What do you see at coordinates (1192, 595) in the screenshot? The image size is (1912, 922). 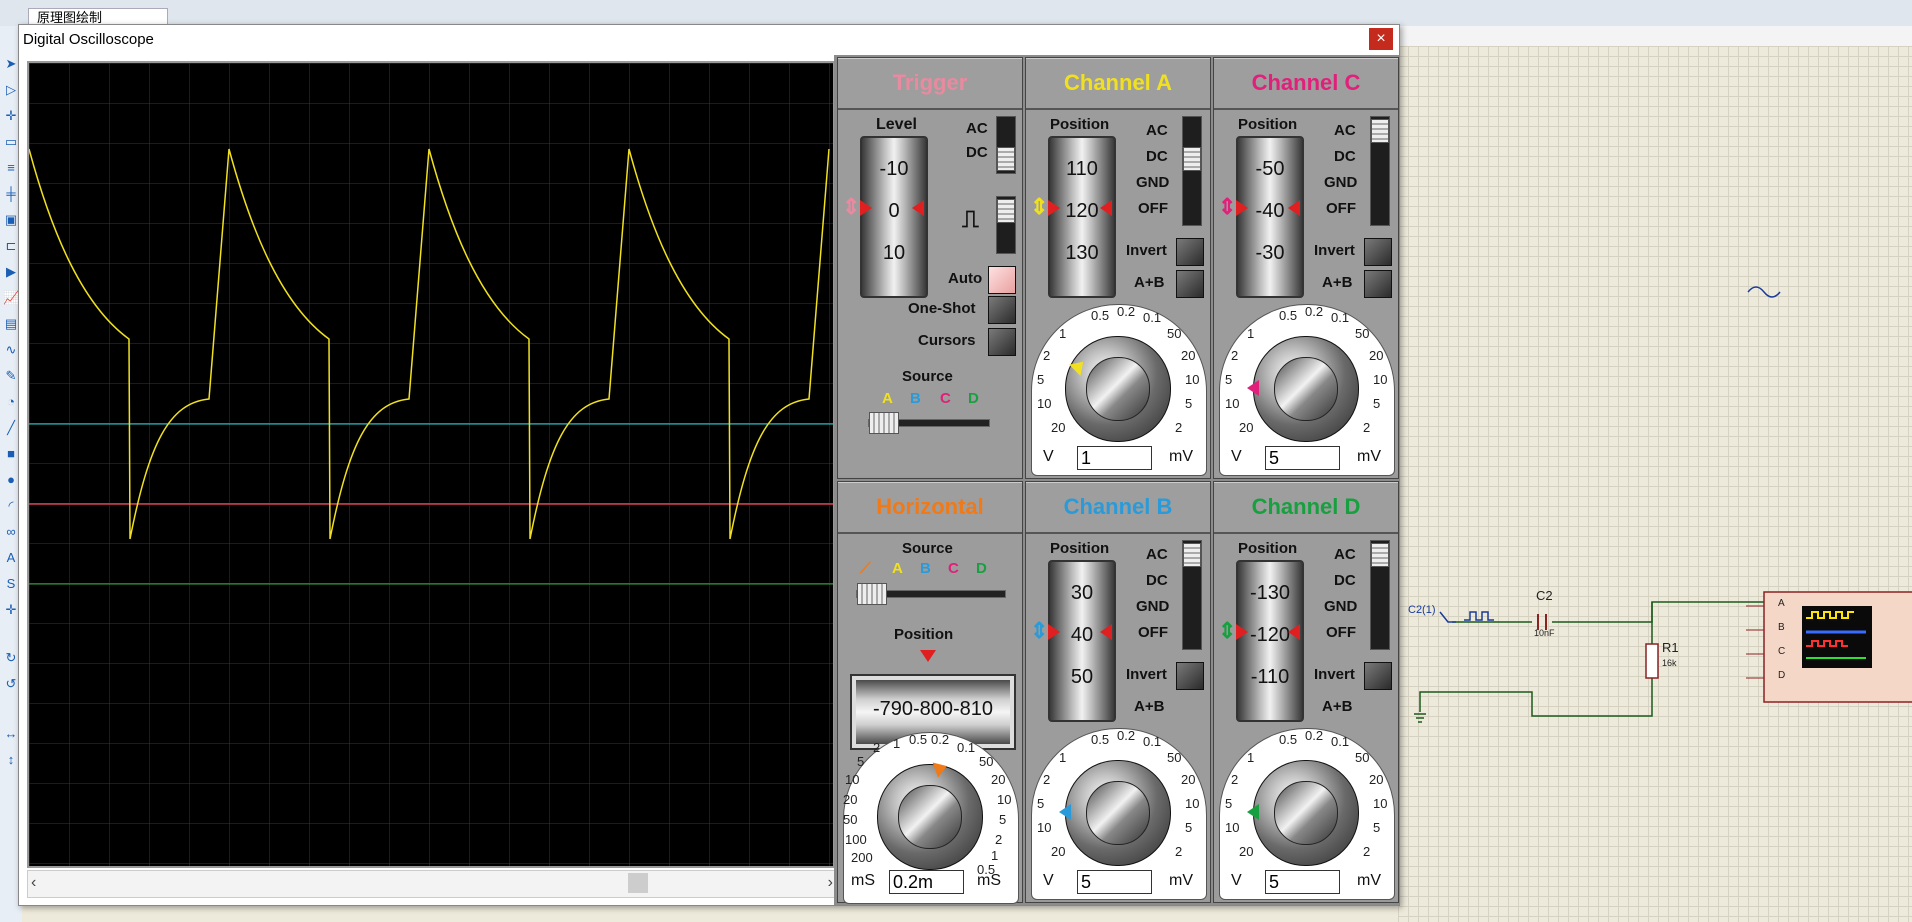 I see `channel-b-coupling-switch` at bounding box center [1192, 595].